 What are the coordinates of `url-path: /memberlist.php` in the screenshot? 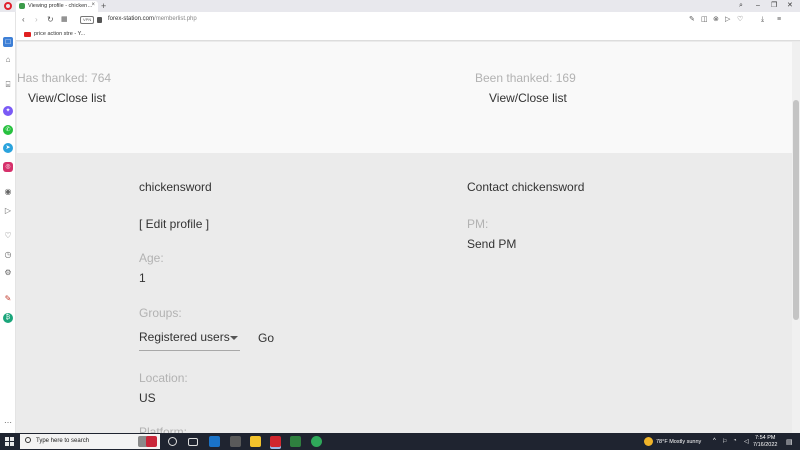 It's located at (175, 19).